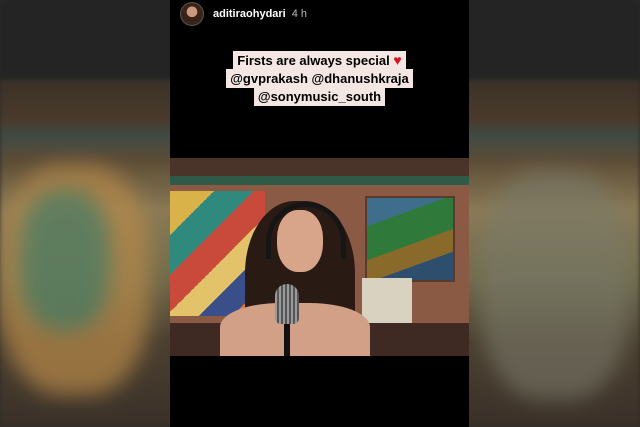  What do you see at coordinates (287, 340) in the screenshot?
I see `microphone-stand` at bounding box center [287, 340].